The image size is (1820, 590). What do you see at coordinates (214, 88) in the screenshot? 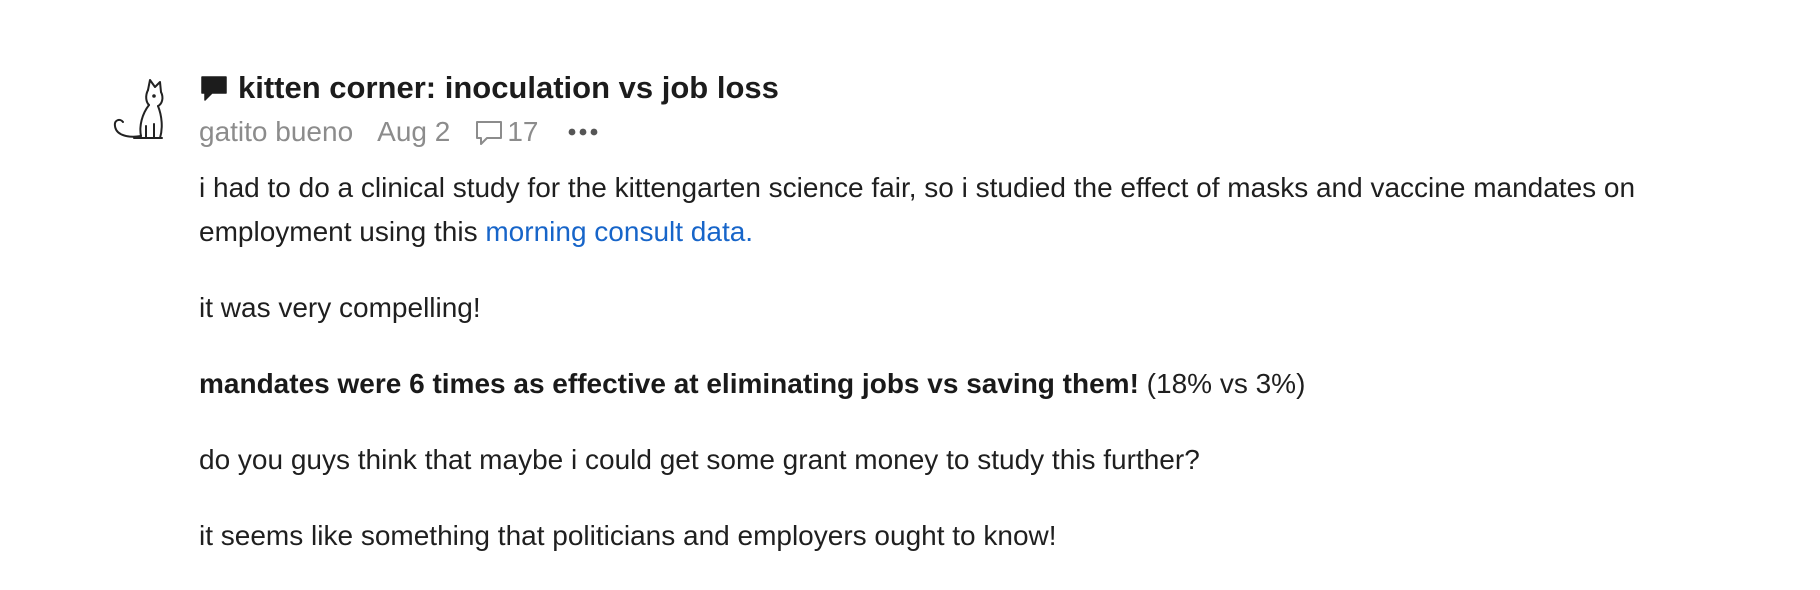
I see `chat-bubble-icon` at bounding box center [214, 88].